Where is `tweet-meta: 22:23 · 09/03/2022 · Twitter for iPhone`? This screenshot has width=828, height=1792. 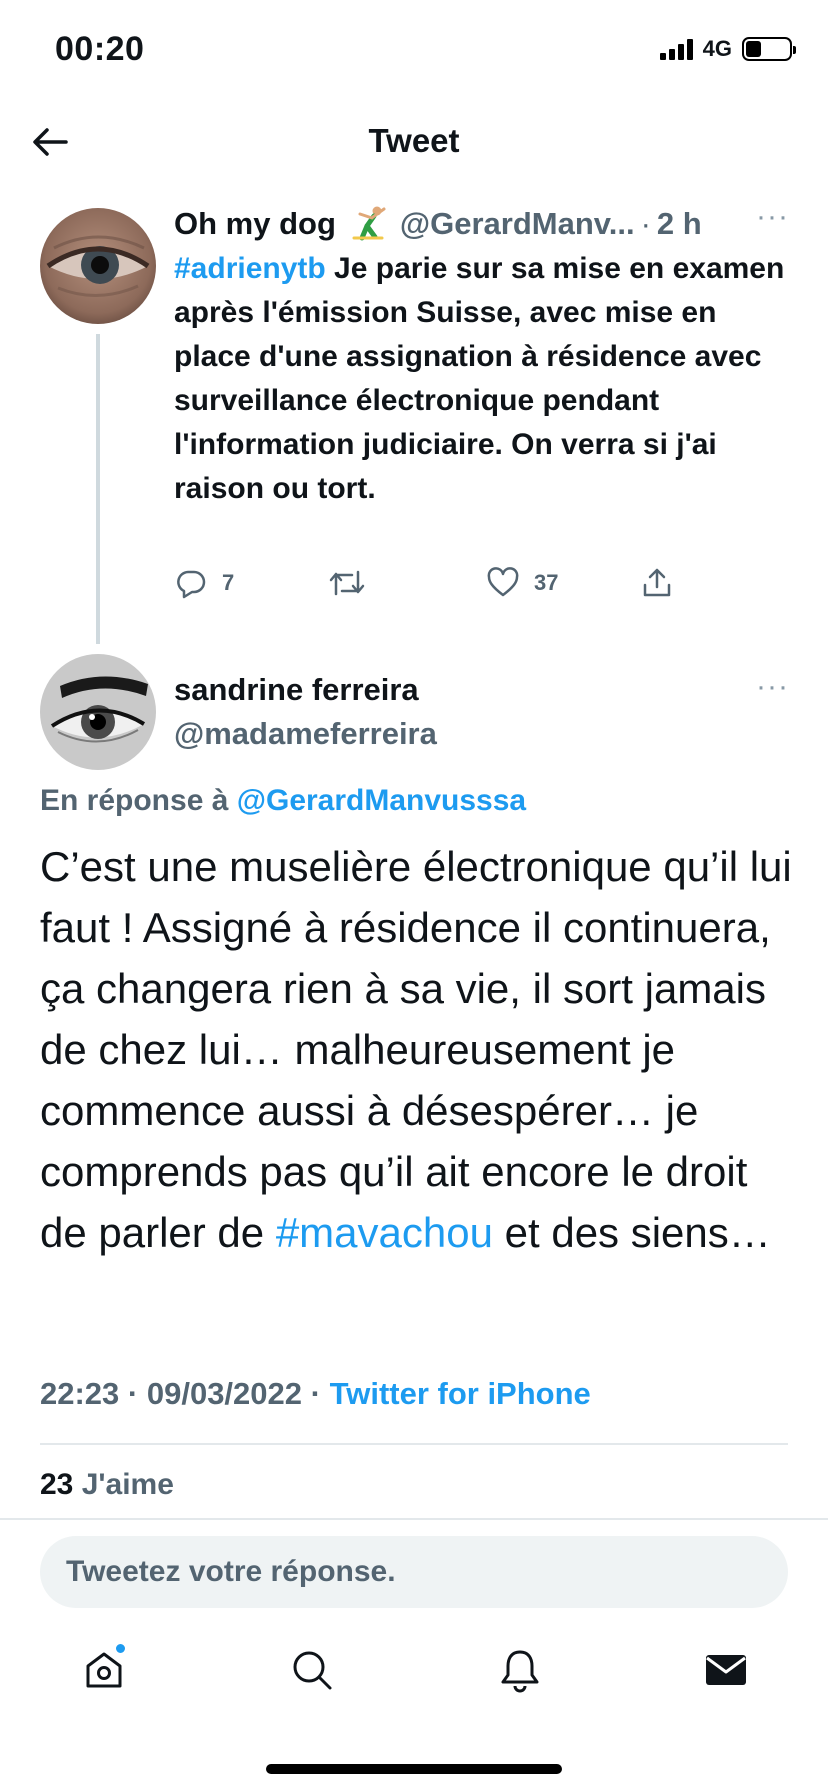 tweet-meta: 22:23 · 09/03/2022 · Twitter for iPhone is located at coordinates (315, 1394).